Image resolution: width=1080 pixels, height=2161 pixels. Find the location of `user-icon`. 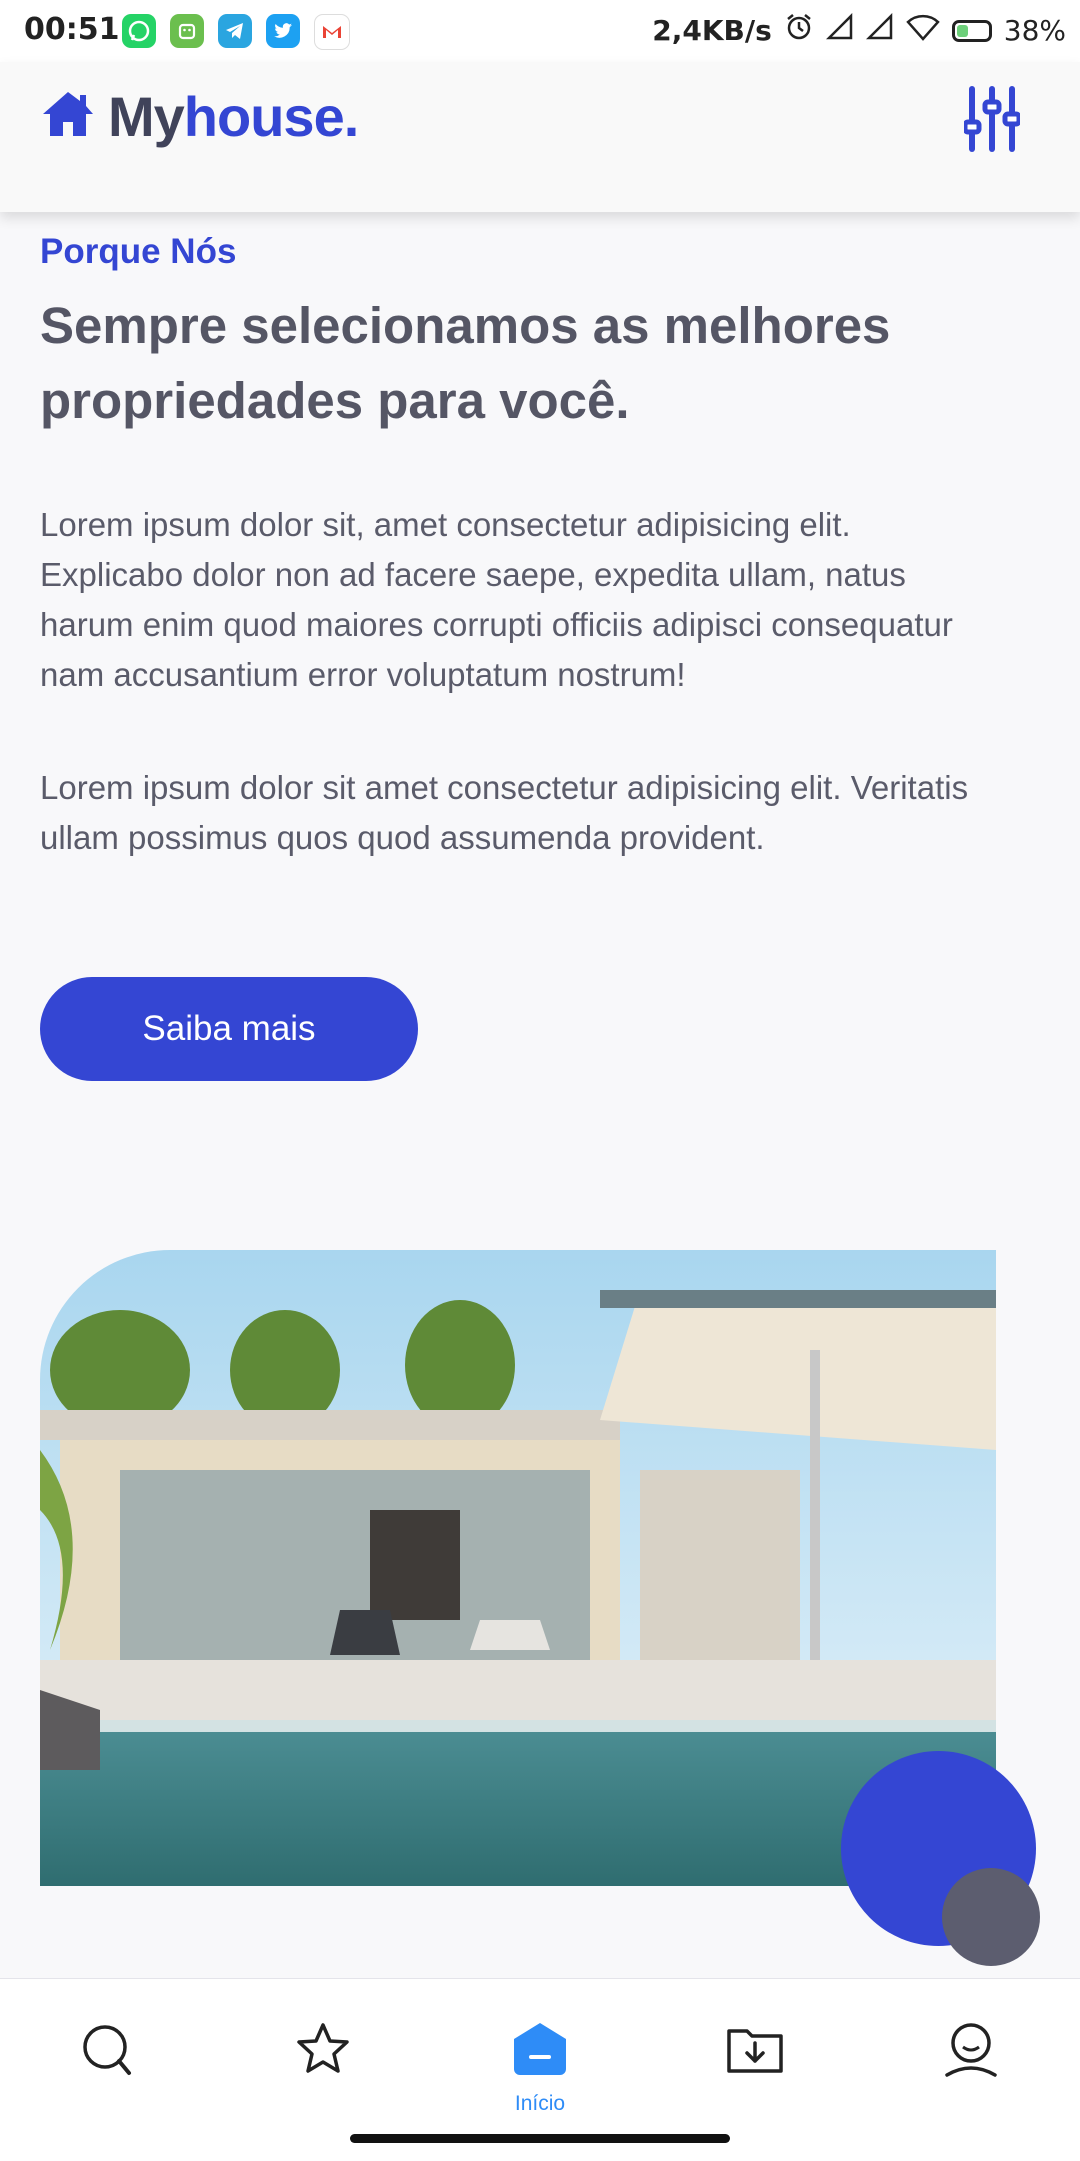

user-icon is located at coordinates (971, 2051).